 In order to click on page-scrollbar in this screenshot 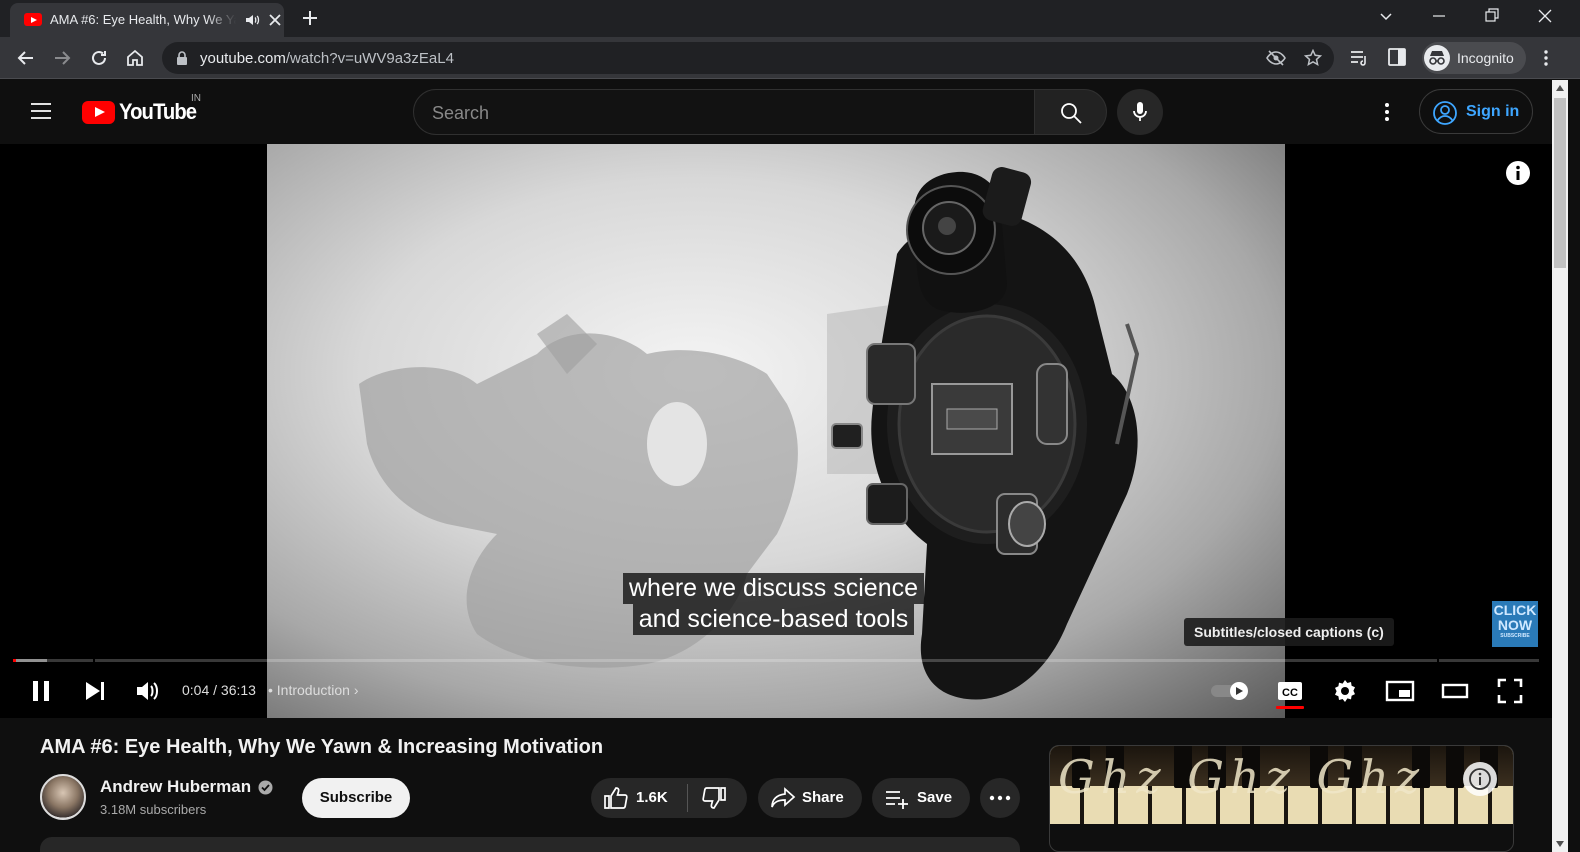, I will do `click(1560, 466)`.